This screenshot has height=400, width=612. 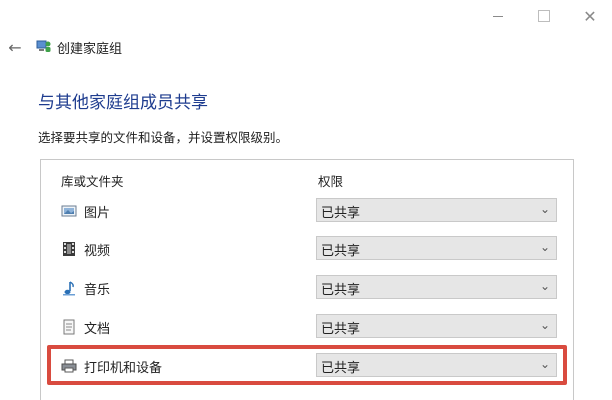 I want to click on row-label: 图片, so click(x=97, y=213).